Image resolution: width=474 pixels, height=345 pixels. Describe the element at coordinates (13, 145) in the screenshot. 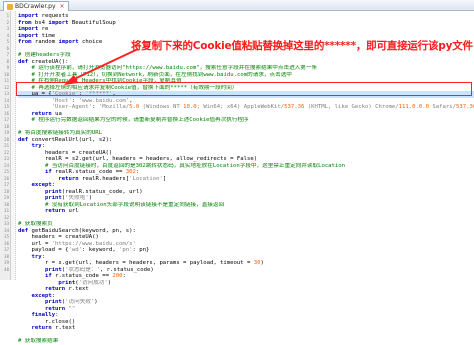

I see `fold-margin` at that location.